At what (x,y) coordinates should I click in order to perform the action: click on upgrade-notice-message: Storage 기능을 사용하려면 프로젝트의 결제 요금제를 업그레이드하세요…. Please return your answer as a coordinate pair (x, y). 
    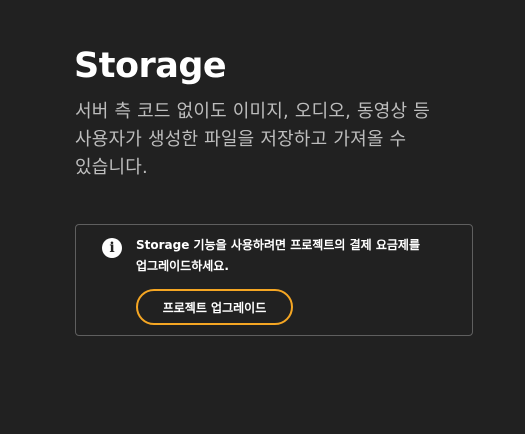
    Looking at the image, I should click on (278, 255).